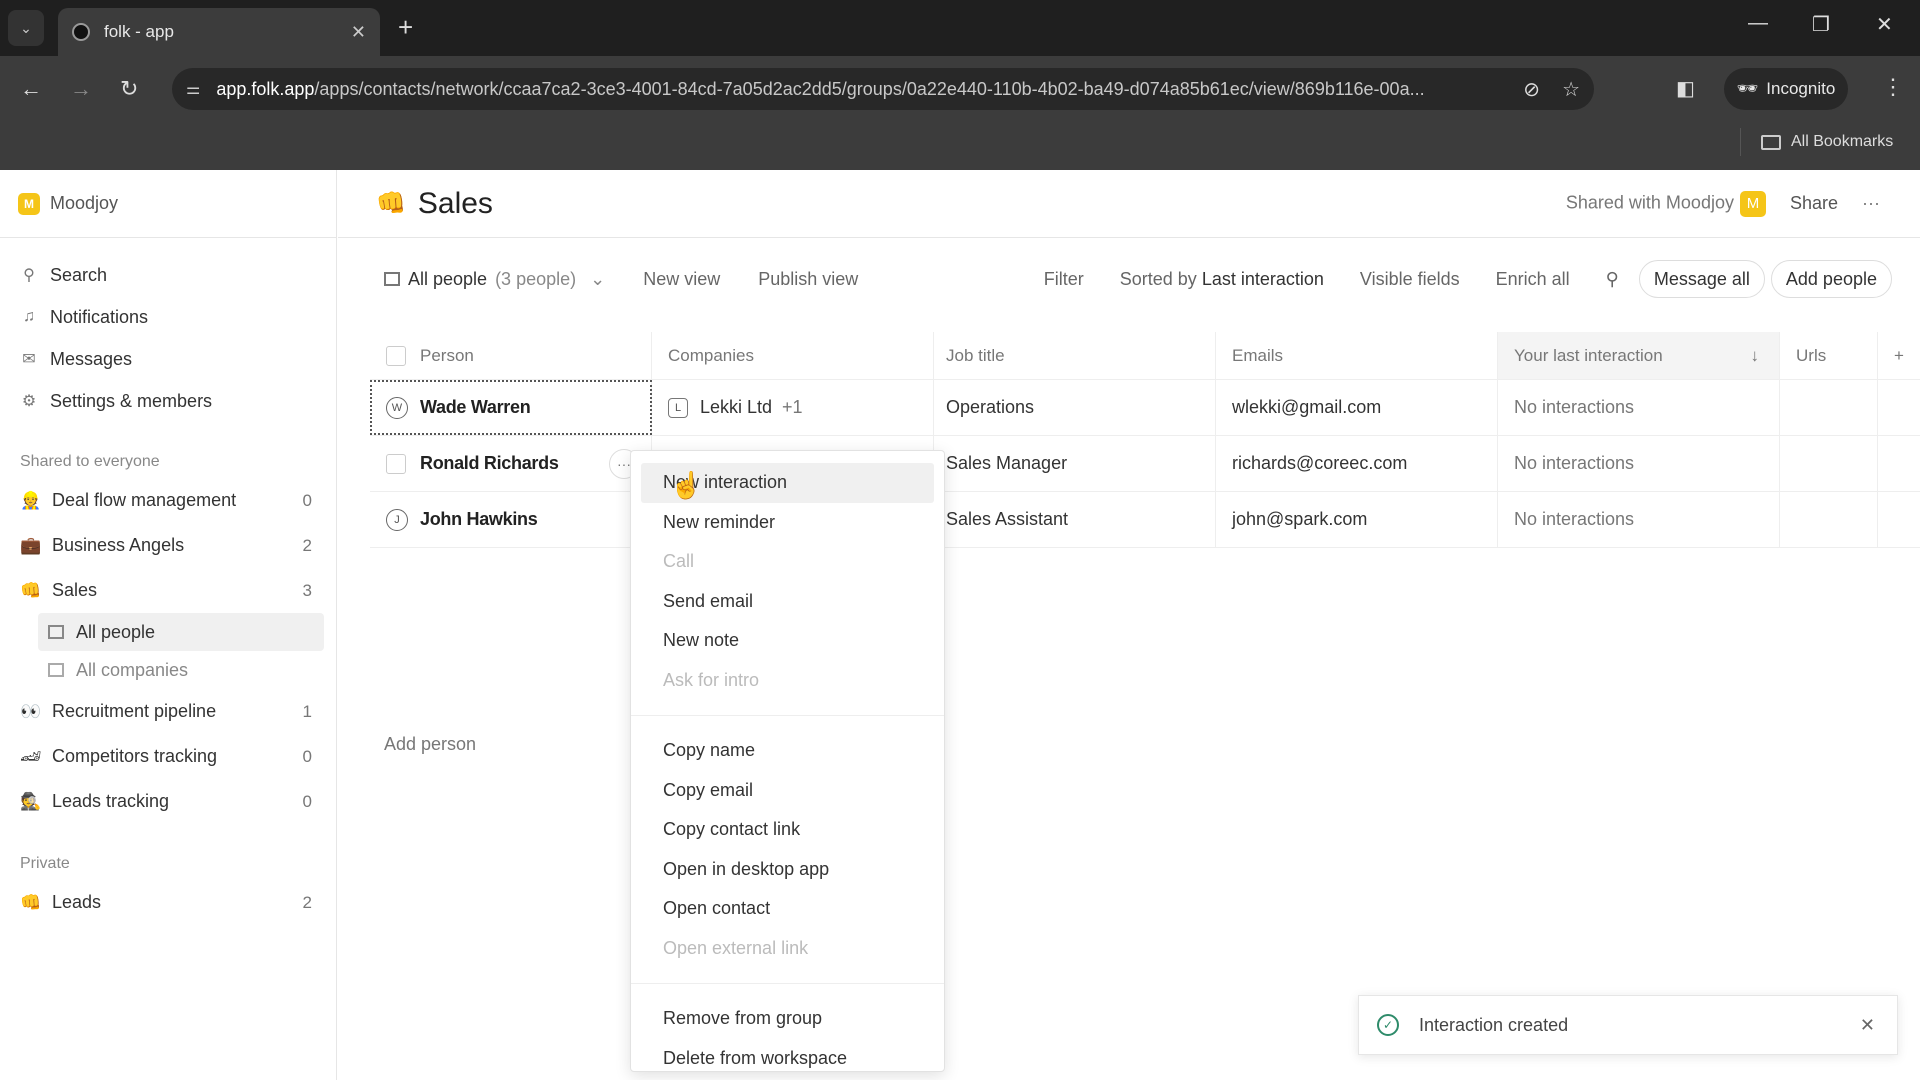  What do you see at coordinates (1075, 355) in the screenshot?
I see `column-job-title: Job title` at bounding box center [1075, 355].